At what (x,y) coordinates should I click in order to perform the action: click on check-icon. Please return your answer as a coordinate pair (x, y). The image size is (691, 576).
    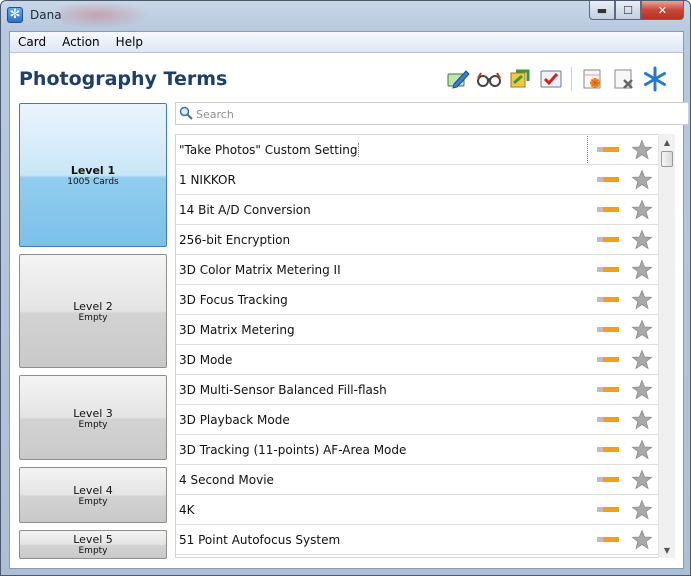
    Looking at the image, I should click on (551, 79).